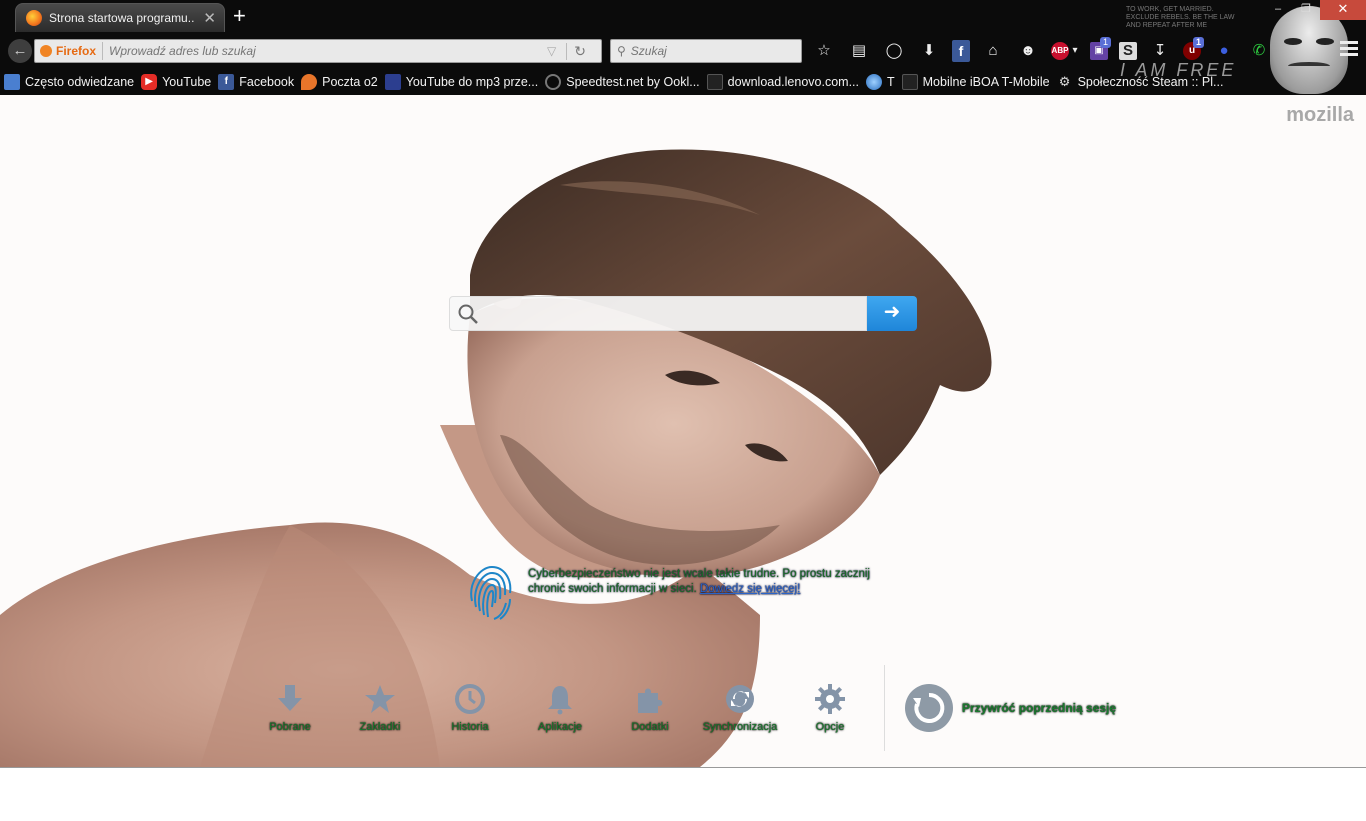 This screenshot has height=821, width=1366. What do you see at coordinates (491, 592) in the screenshot?
I see `fingerprint-icon` at bounding box center [491, 592].